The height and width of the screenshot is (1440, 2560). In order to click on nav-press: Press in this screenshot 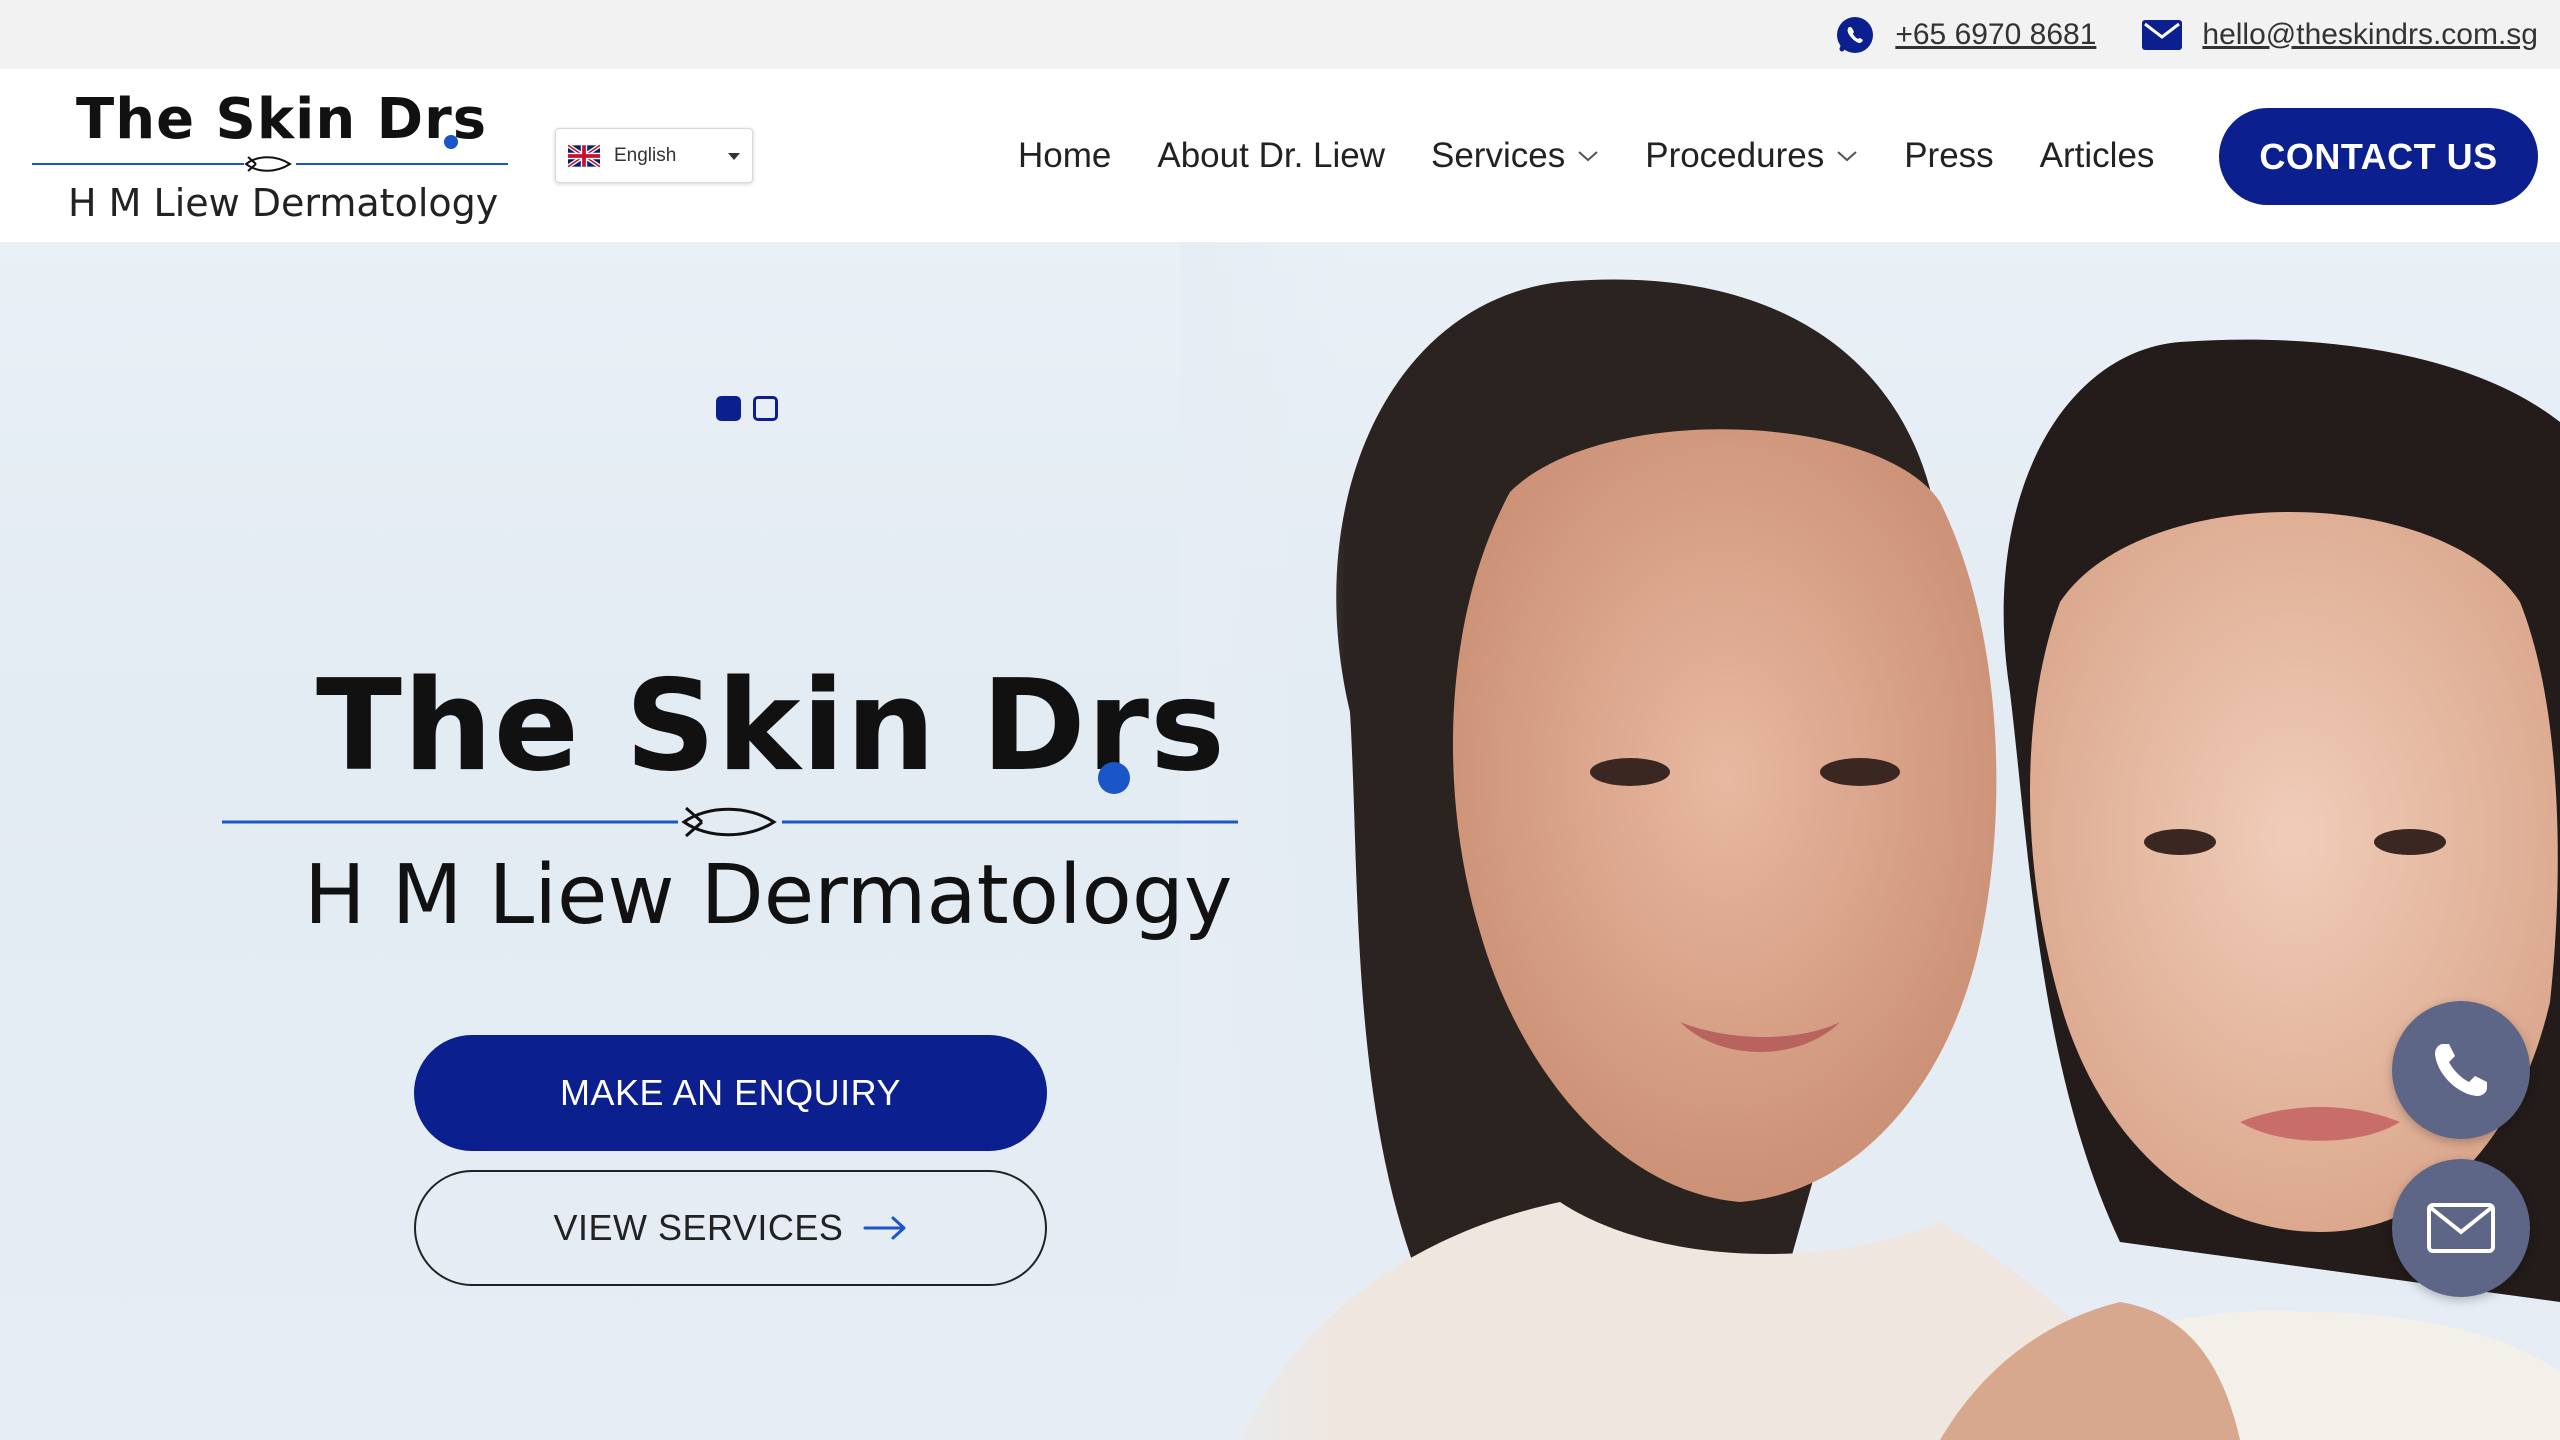, I will do `click(1948, 156)`.